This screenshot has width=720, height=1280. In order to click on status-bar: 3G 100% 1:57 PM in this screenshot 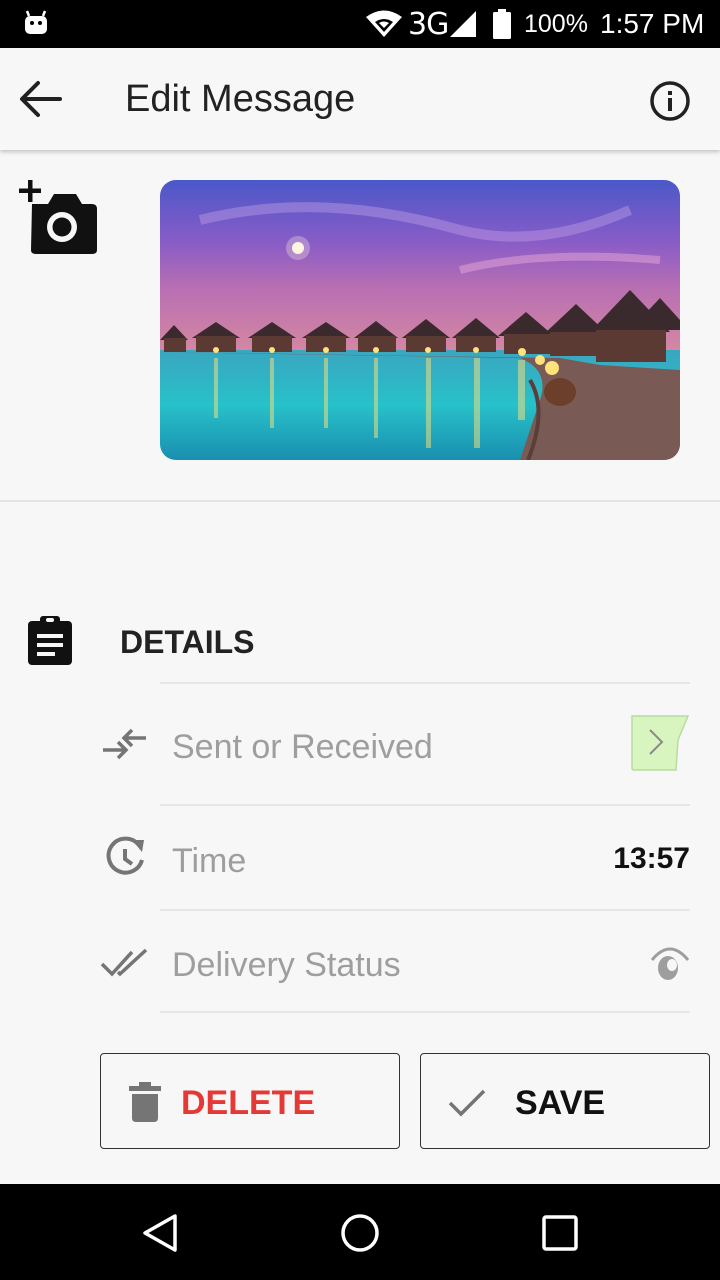, I will do `click(360, 24)`.